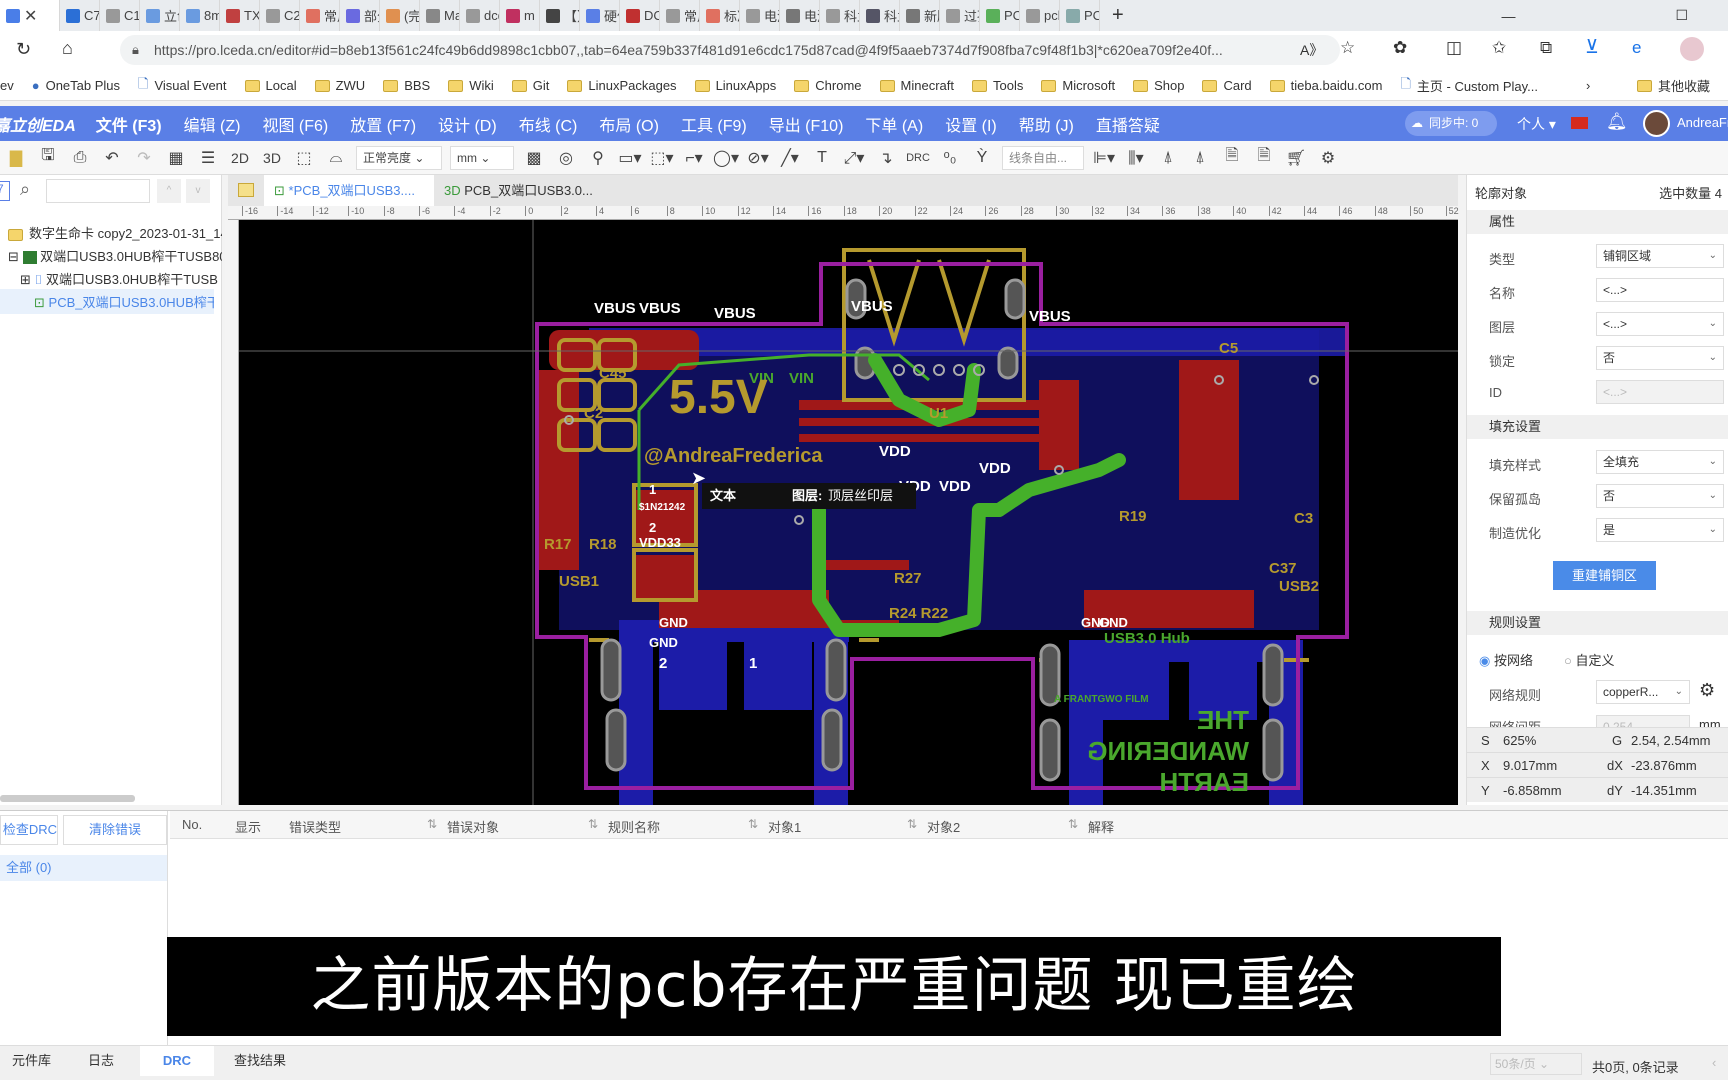 The height and width of the screenshot is (1080, 1728). What do you see at coordinates (260, 1061) in the screenshot?
I see `tab-find-results: 查找结果` at bounding box center [260, 1061].